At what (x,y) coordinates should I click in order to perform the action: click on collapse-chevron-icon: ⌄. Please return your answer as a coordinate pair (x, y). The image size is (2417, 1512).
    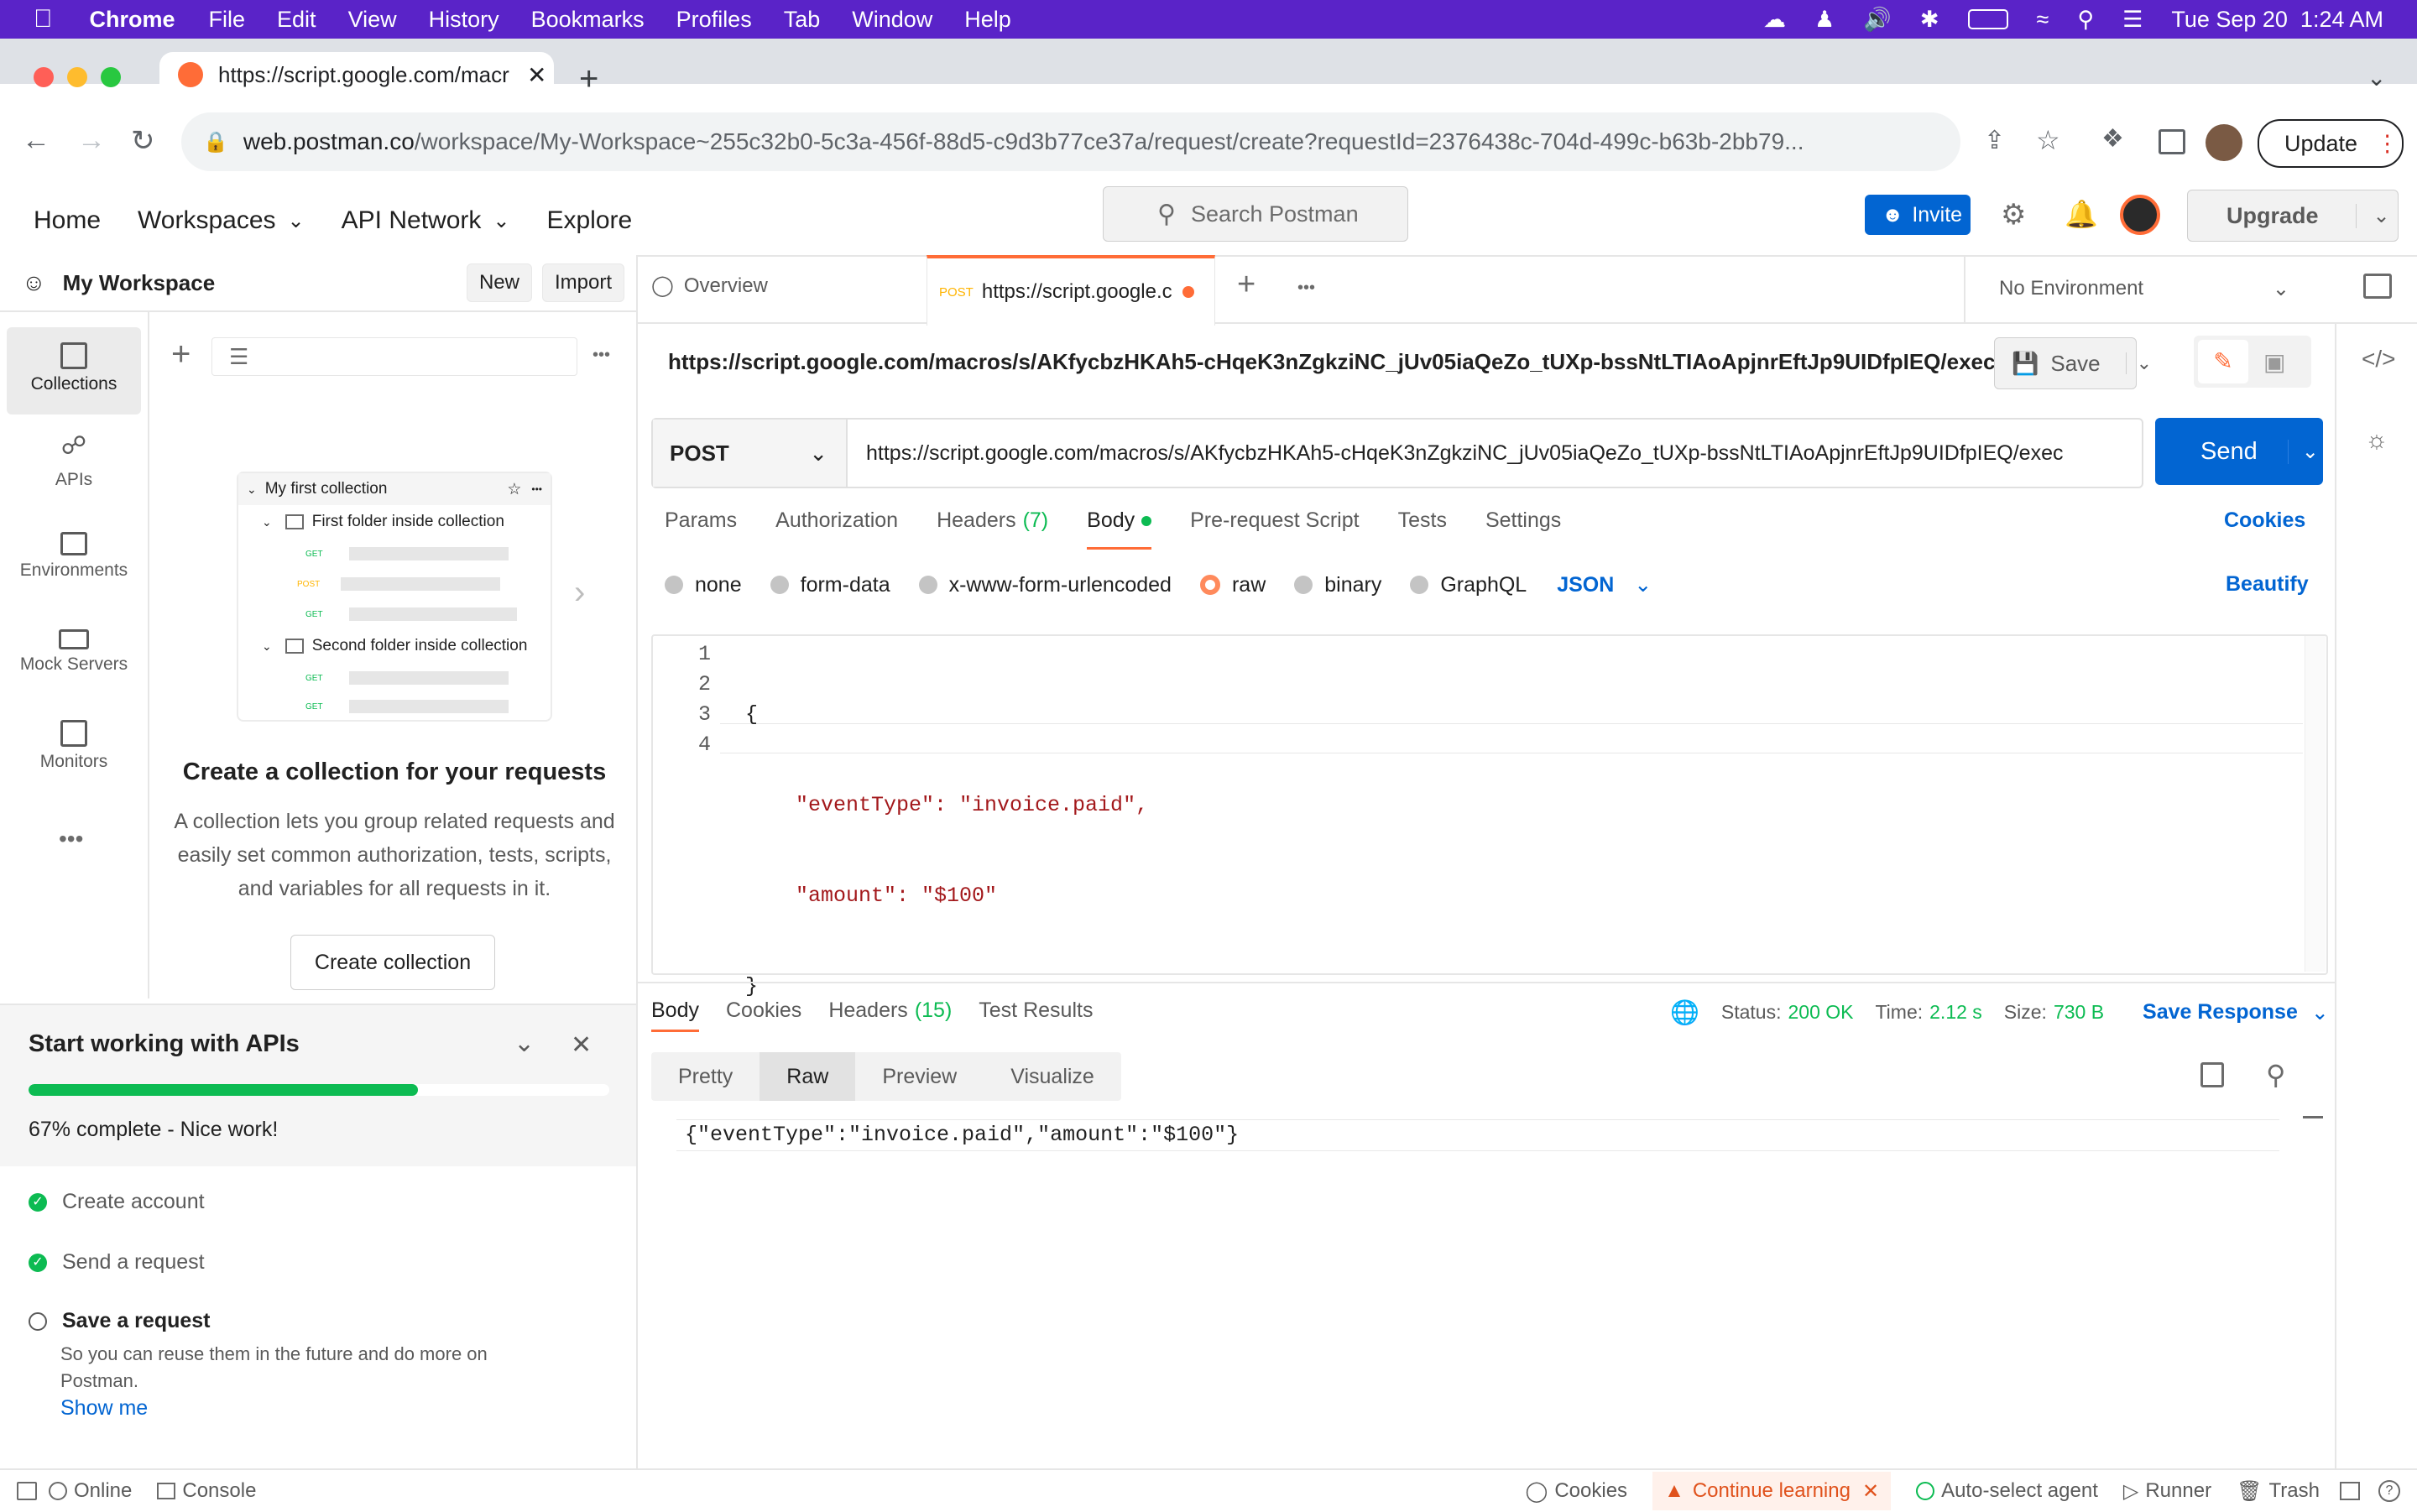
    Looking at the image, I should click on (524, 1043).